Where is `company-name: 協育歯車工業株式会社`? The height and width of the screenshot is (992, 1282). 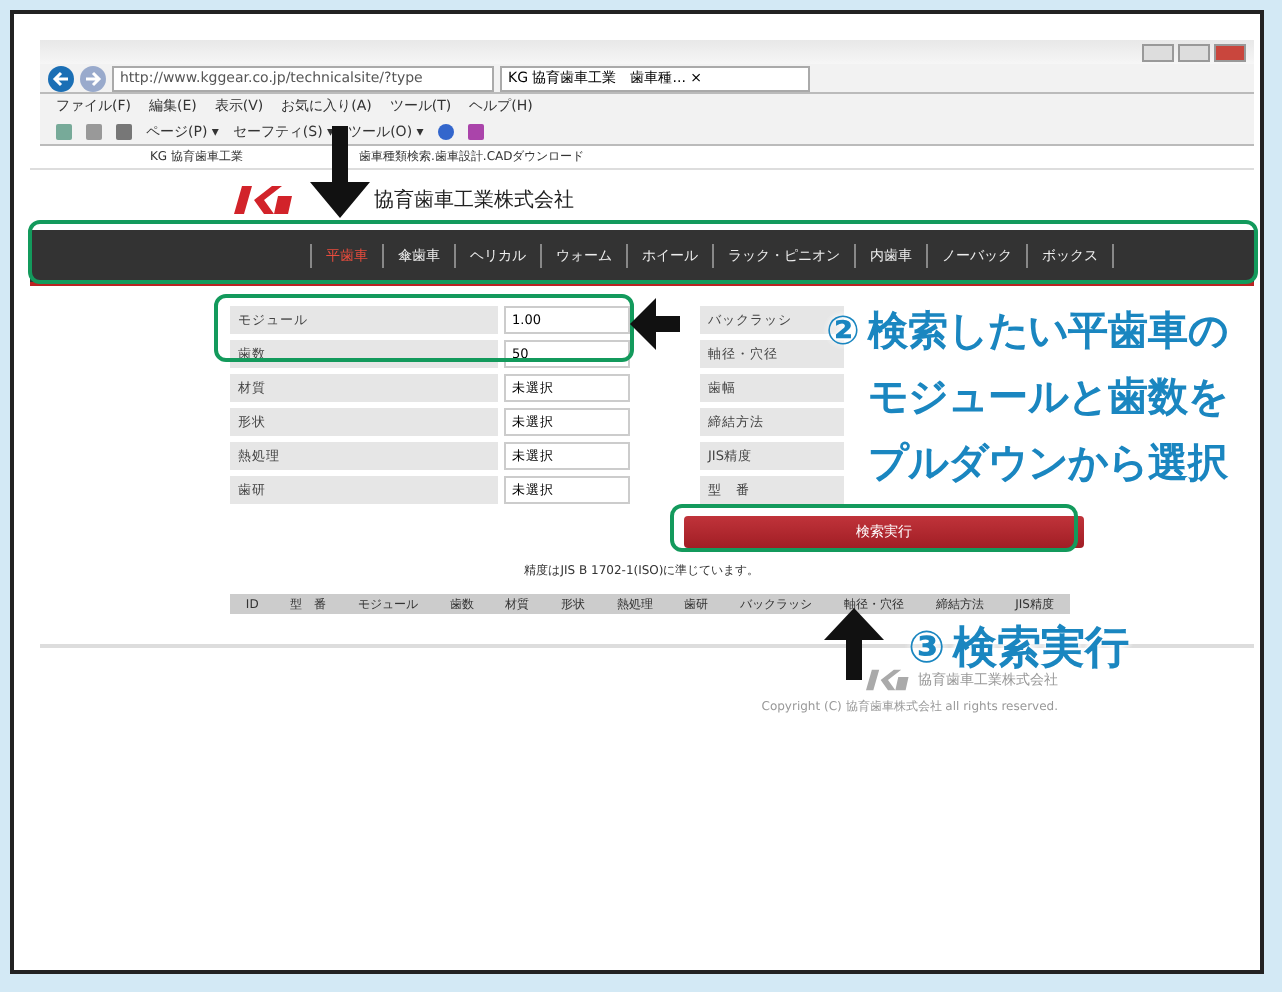 company-name: 協育歯車工業株式会社 is located at coordinates (474, 200).